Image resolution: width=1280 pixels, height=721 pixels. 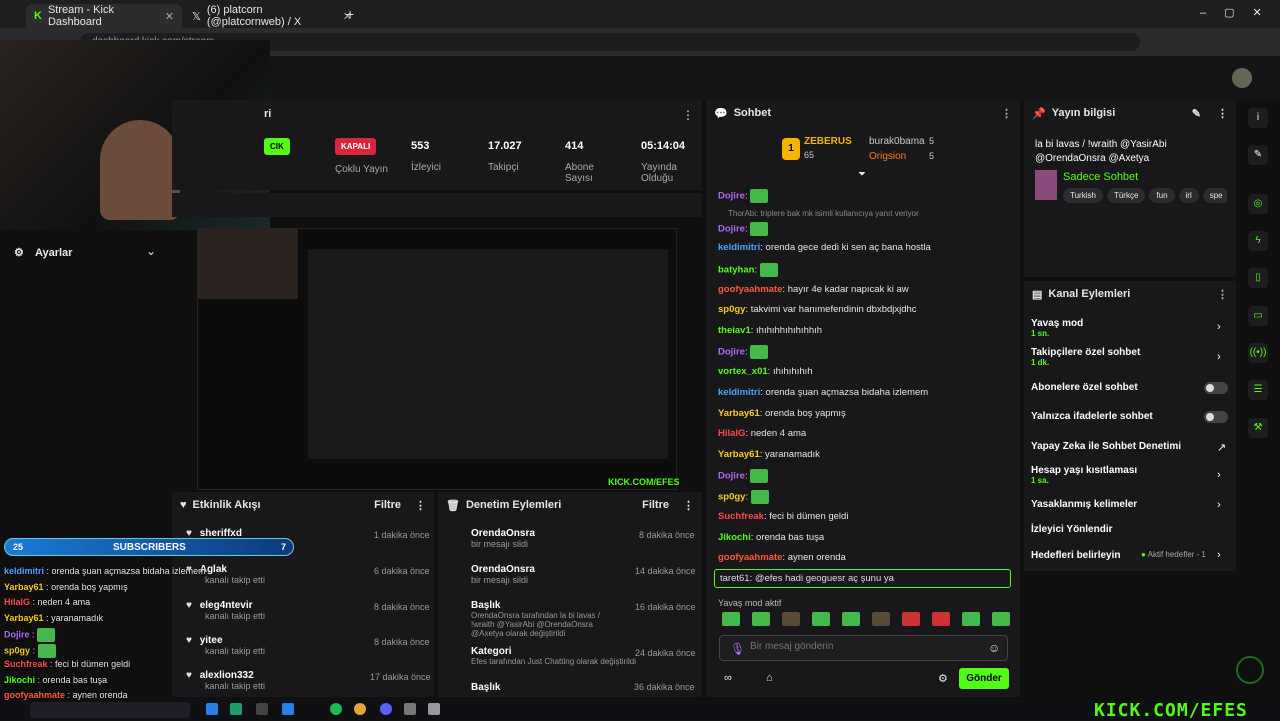 I want to click on layout-icon: ☰, so click(x=1258, y=390).